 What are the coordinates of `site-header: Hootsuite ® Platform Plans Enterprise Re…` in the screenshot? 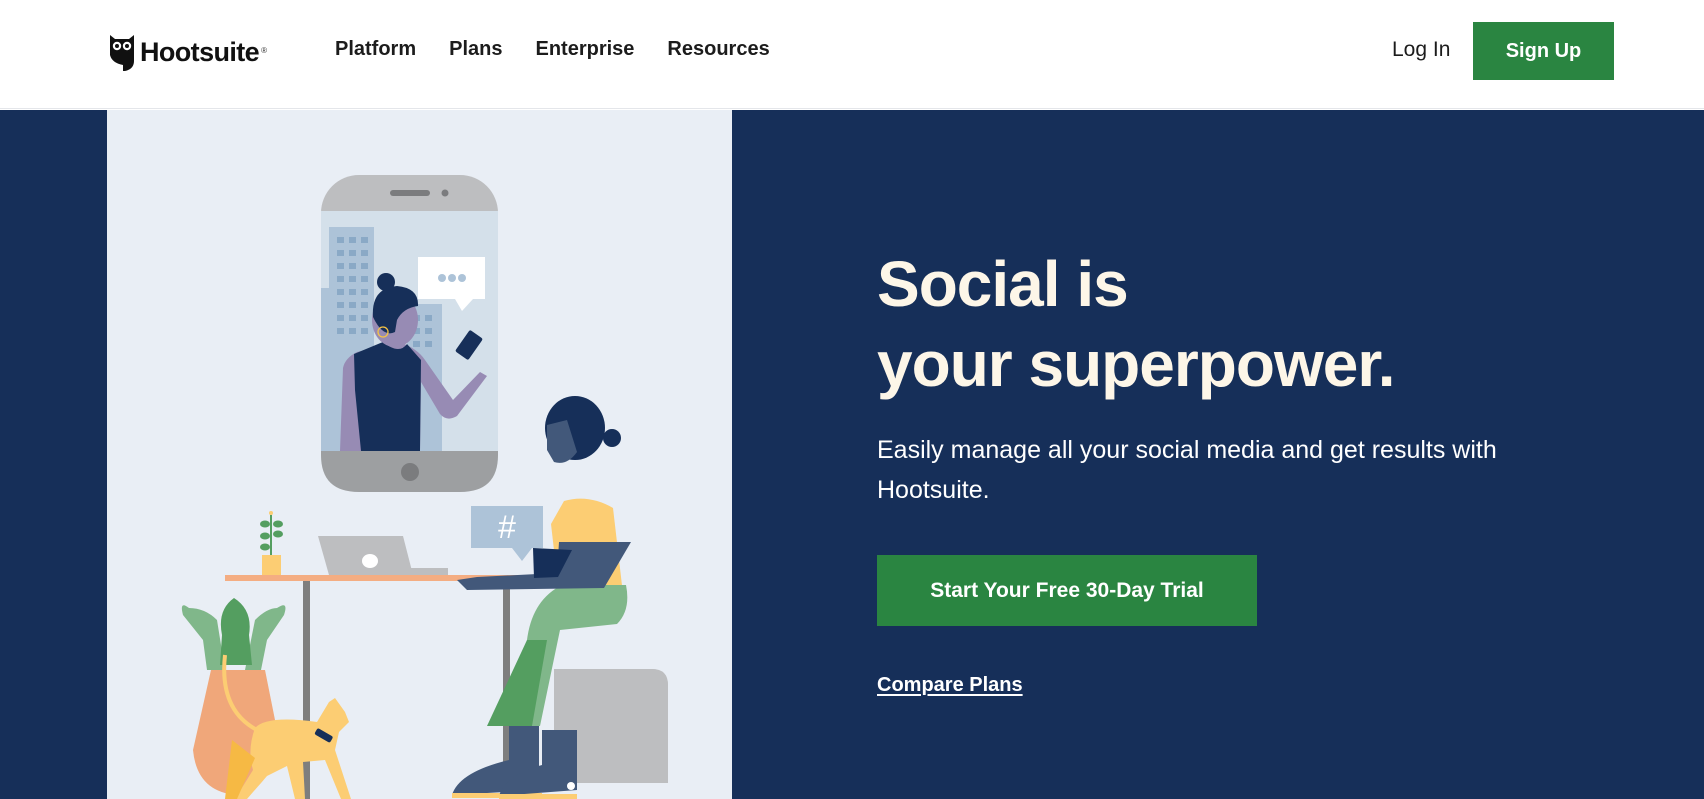 It's located at (852, 54).